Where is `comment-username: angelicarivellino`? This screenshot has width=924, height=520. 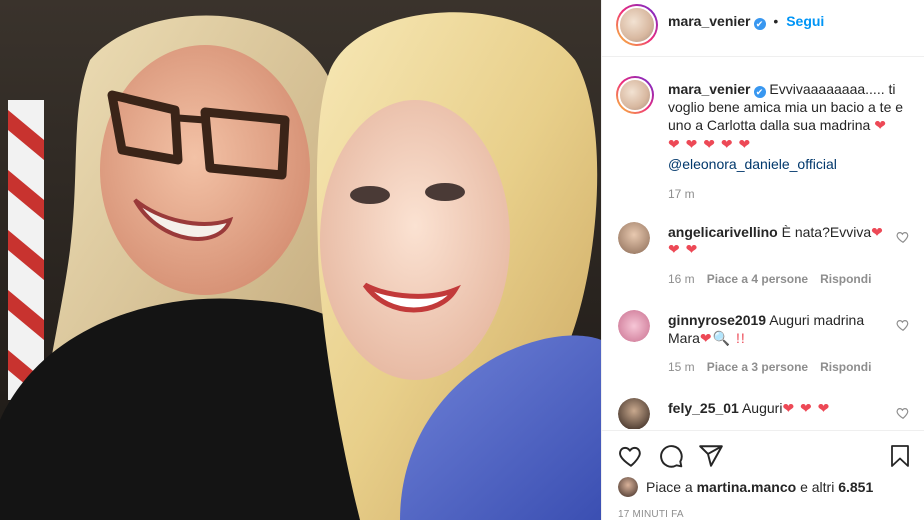
comment-username: angelicarivellino is located at coordinates (723, 232).